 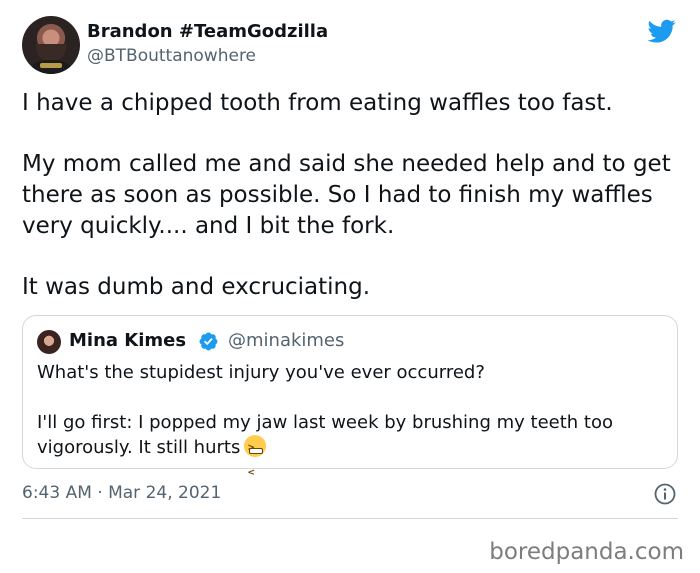 I want to click on watermark: boredpanda.com, so click(x=586, y=552).